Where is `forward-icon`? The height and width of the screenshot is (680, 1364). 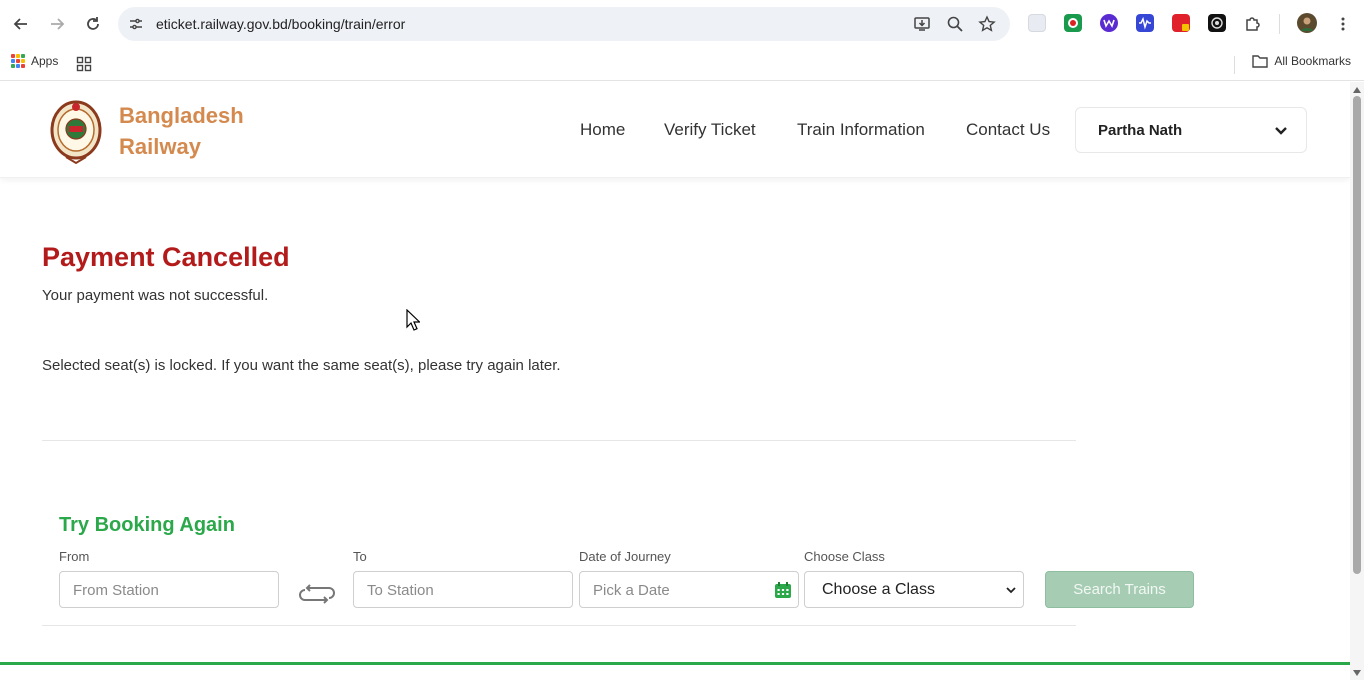 forward-icon is located at coordinates (57, 24).